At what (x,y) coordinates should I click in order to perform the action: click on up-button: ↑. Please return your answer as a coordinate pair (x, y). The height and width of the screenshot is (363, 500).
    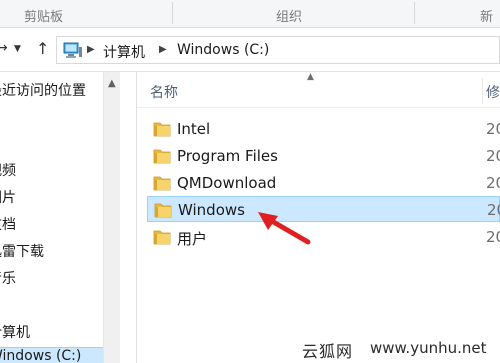
    Looking at the image, I should click on (42, 48).